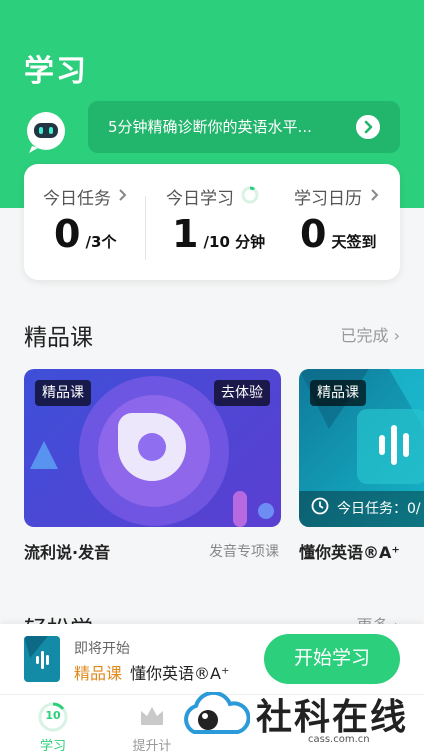  I want to click on completed-link: 已完成 ›, so click(370, 334).